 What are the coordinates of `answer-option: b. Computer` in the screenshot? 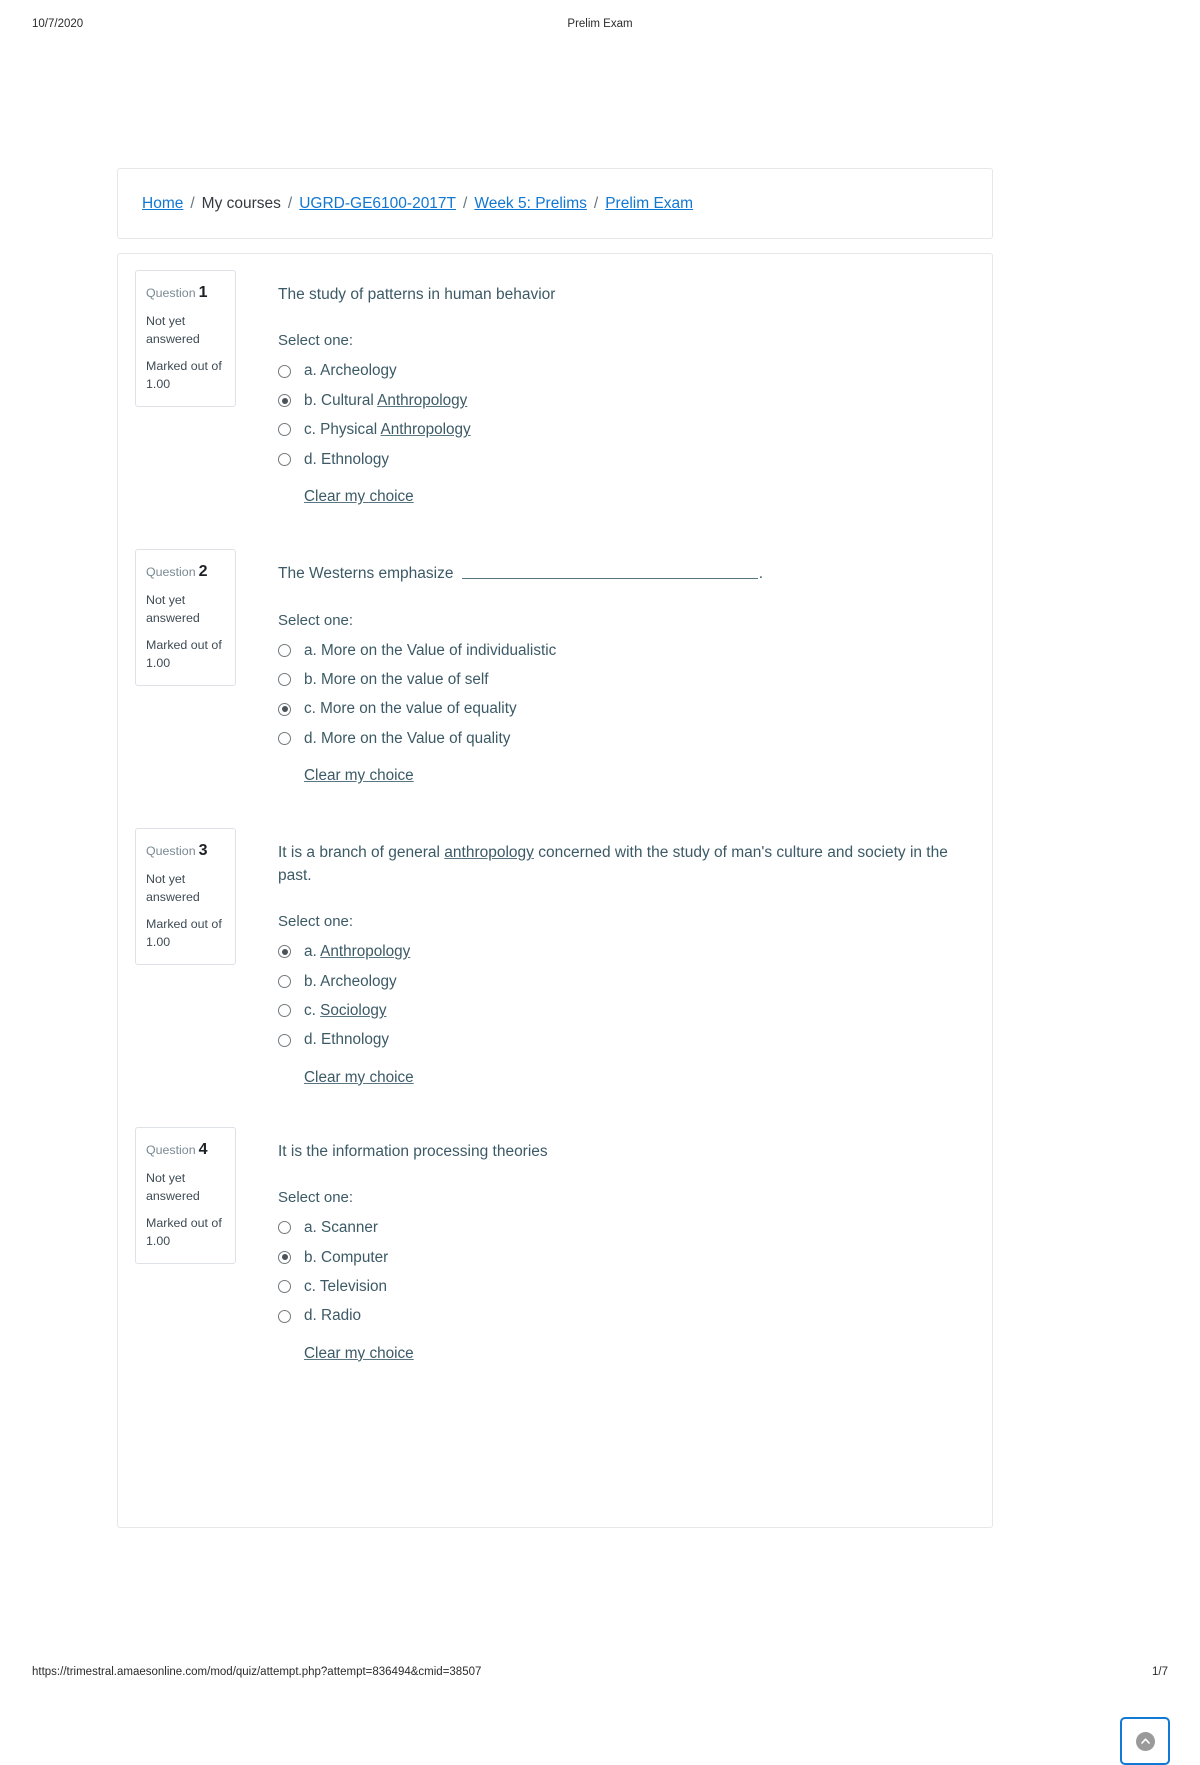 It's located at (615, 1257).